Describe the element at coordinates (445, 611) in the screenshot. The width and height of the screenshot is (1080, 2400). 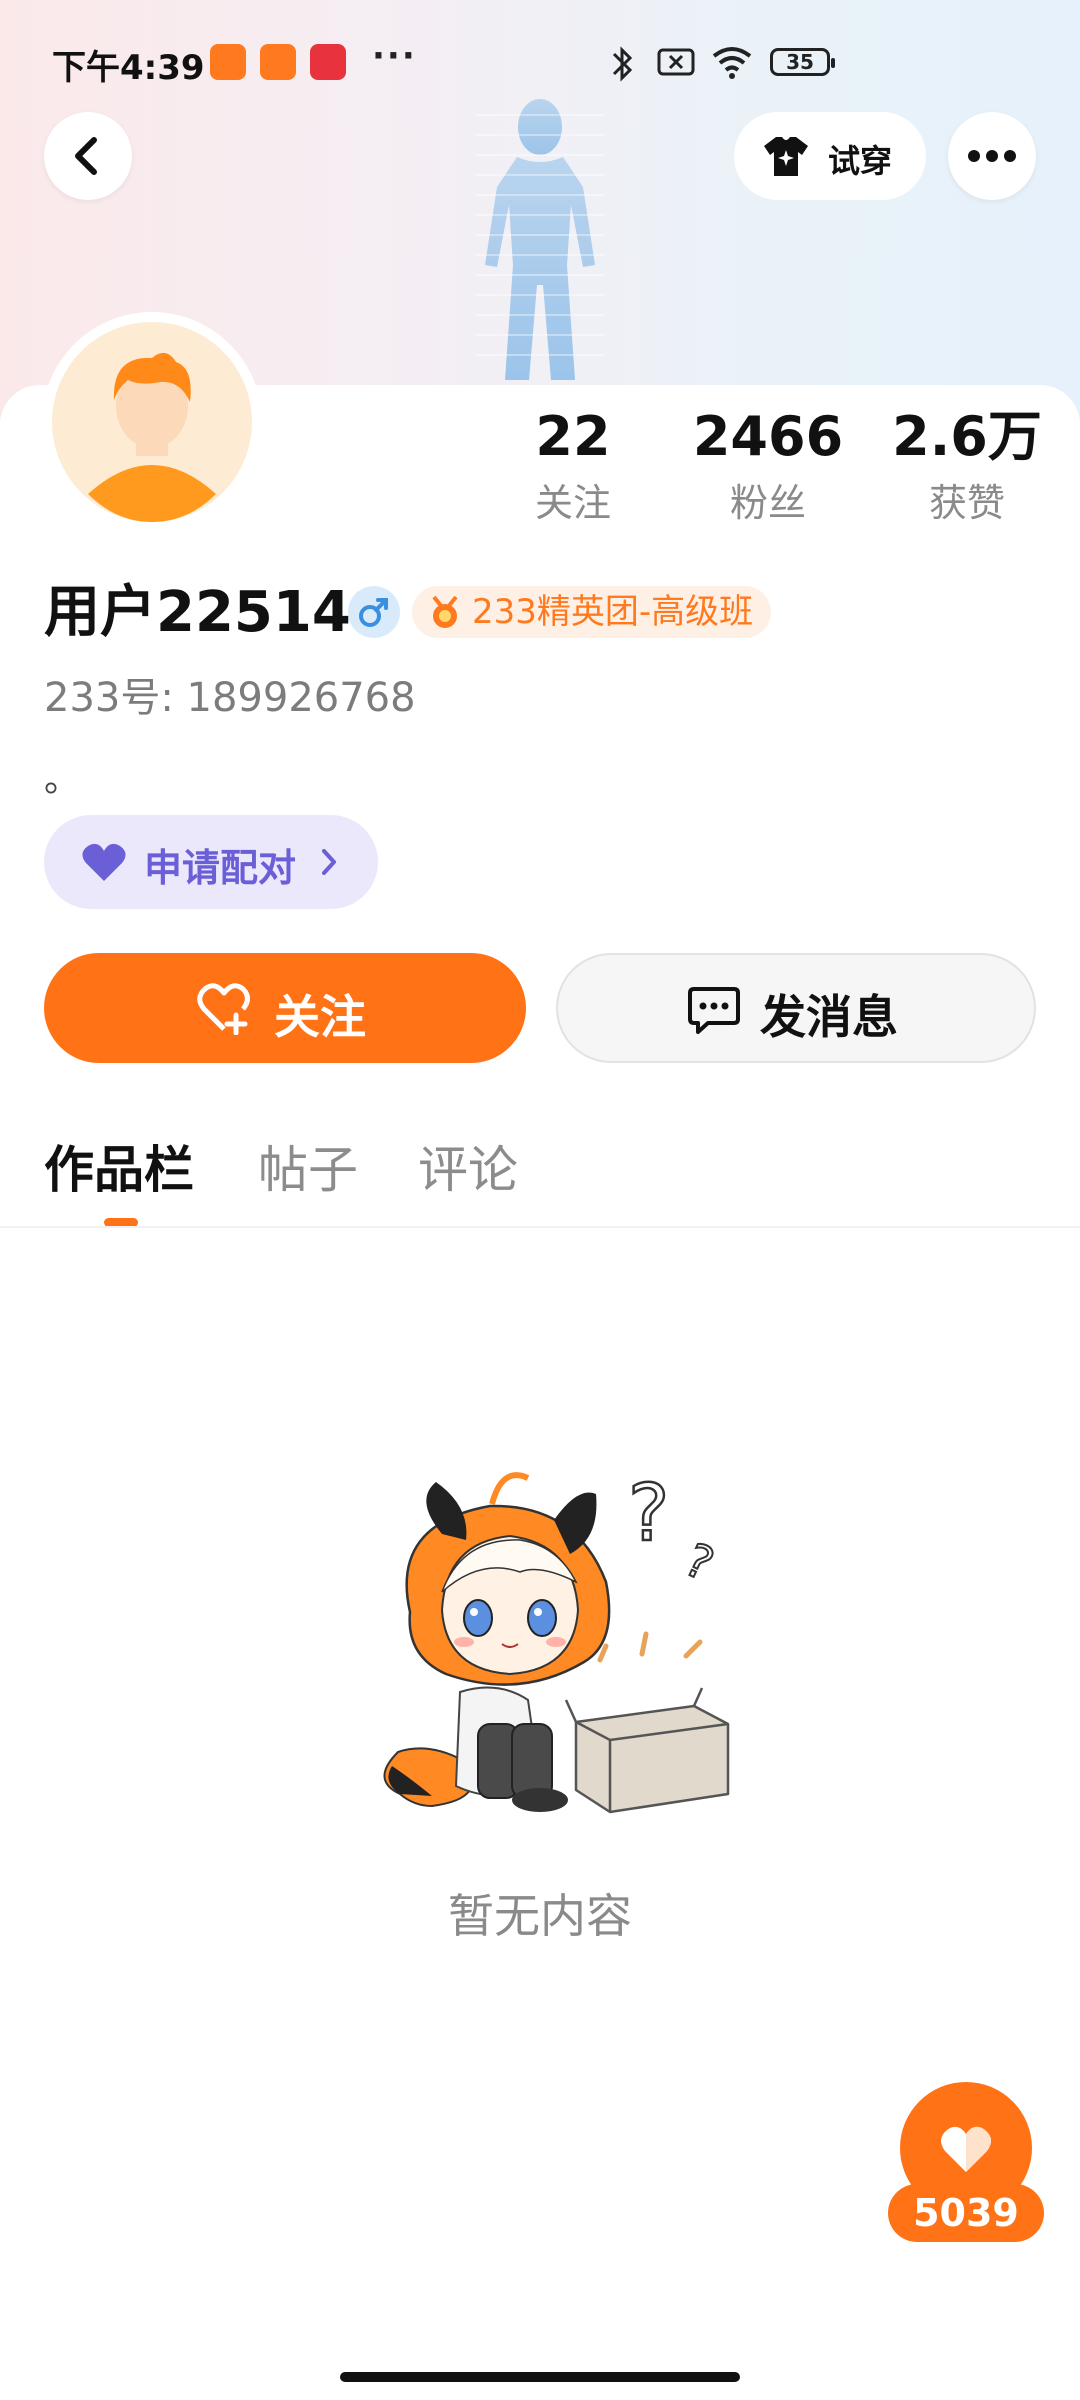
I see `medal-icon` at that location.